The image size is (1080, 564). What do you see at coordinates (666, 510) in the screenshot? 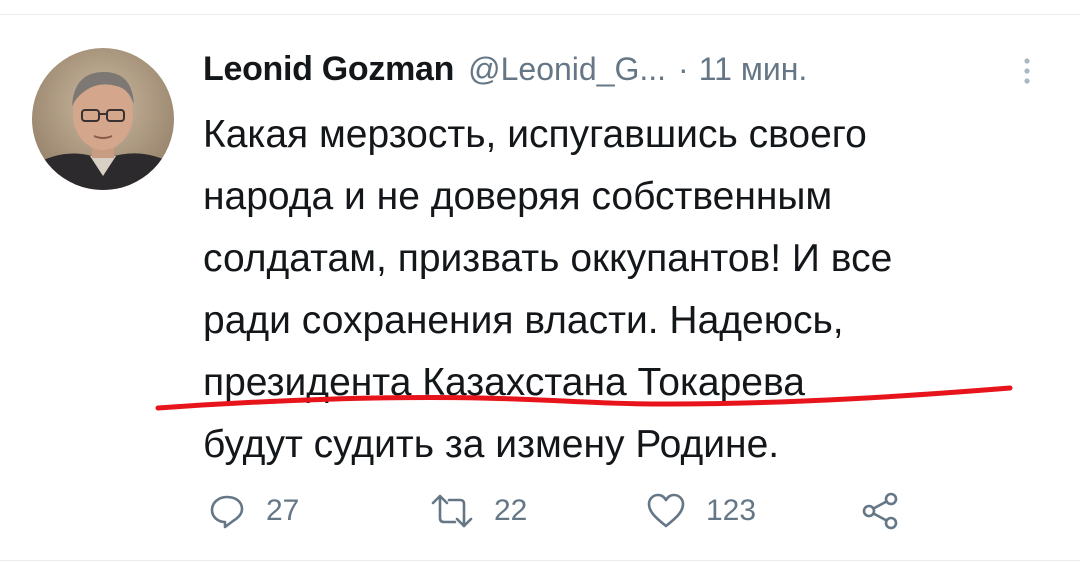
I see `heart-icon` at bounding box center [666, 510].